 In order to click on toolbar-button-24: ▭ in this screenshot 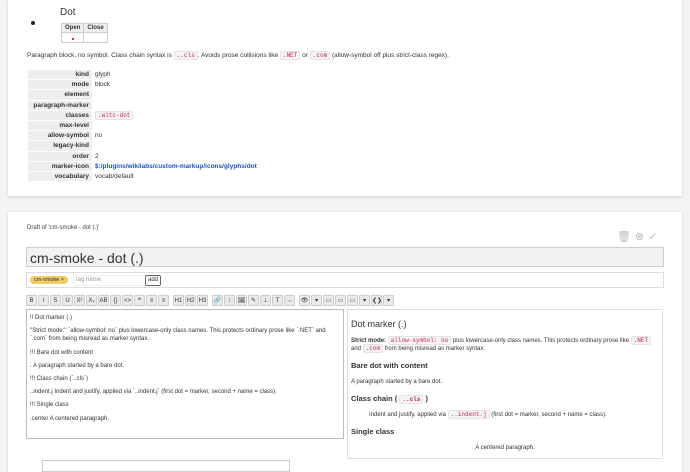, I will do `click(328, 300)`.